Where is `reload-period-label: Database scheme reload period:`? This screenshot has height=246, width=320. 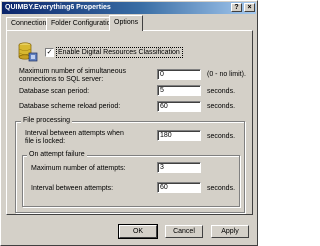
reload-period-label: Database scheme reload period: is located at coordinates (70, 106).